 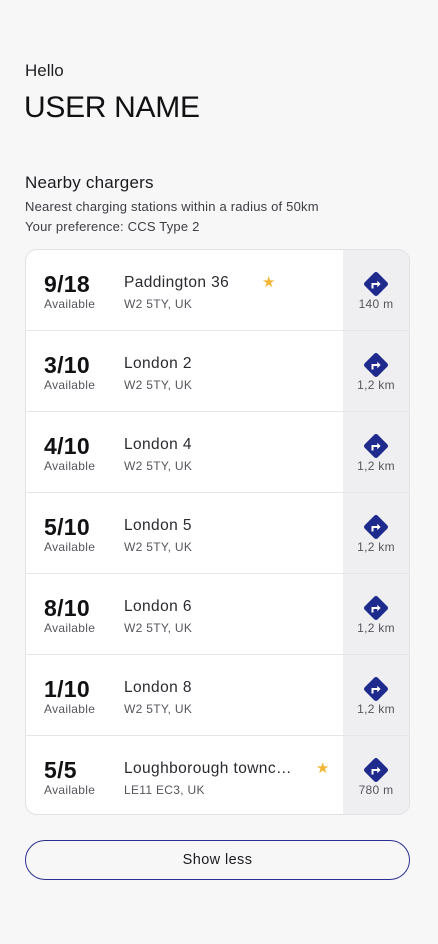 What do you see at coordinates (67, 284) in the screenshot?
I see `available-count: 9/18` at bounding box center [67, 284].